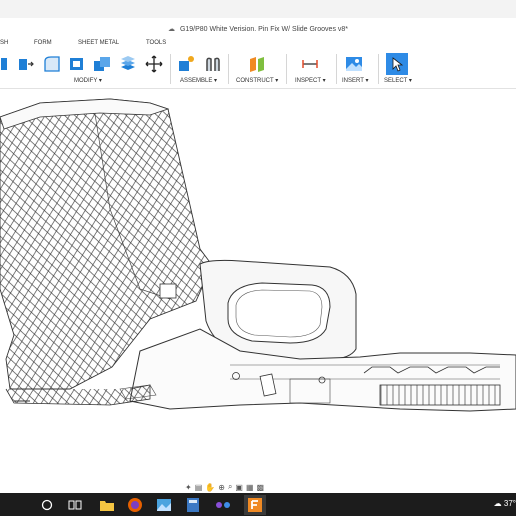  I want to click on new-component-icon, so click(186, 64).